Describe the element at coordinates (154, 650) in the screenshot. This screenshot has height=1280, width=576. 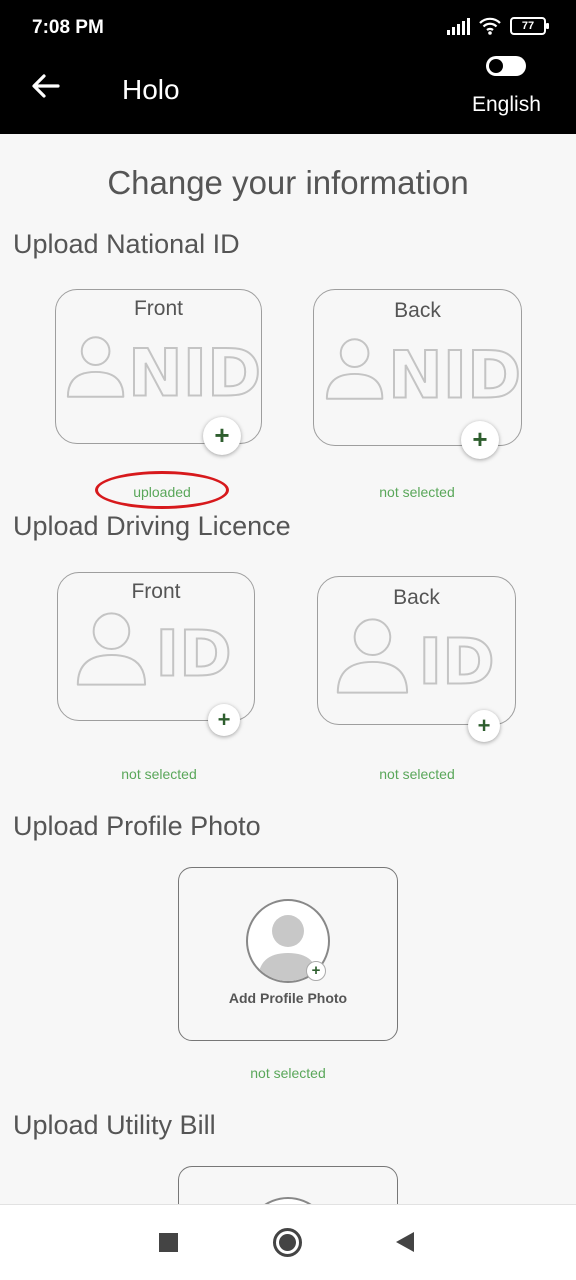
I see `dl-front-graphic: ID` at that location.